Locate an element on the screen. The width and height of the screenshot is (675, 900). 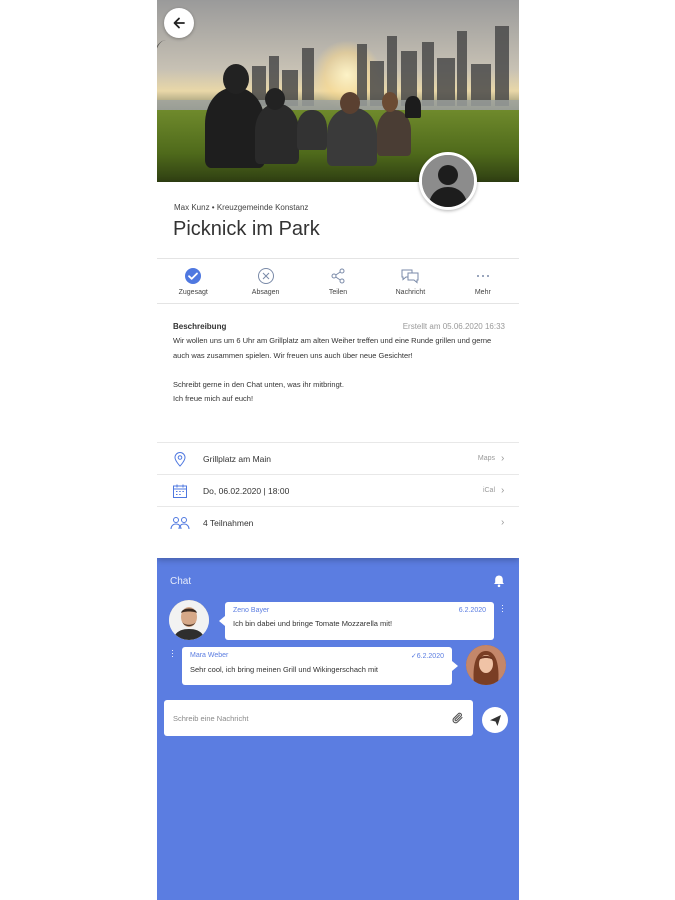
people-icon is located at coordinates (180, 522).